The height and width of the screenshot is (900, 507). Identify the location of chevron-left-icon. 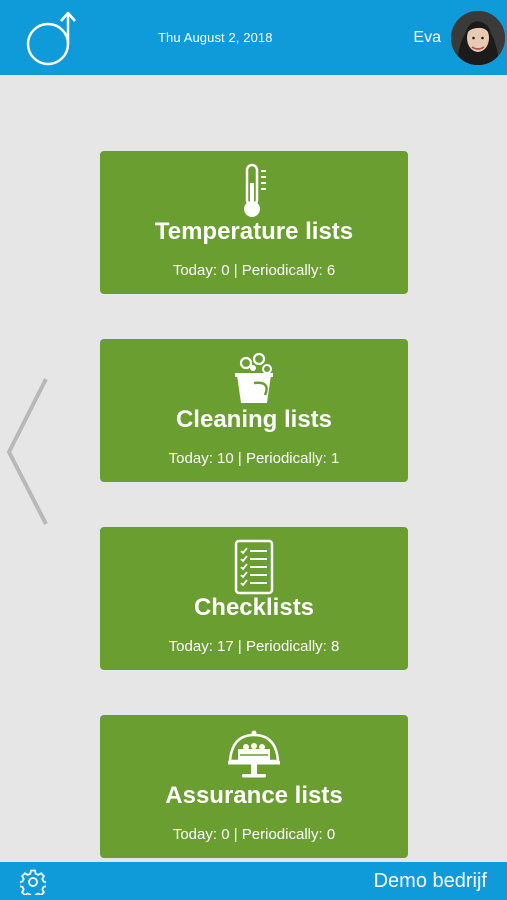
(28, 451).